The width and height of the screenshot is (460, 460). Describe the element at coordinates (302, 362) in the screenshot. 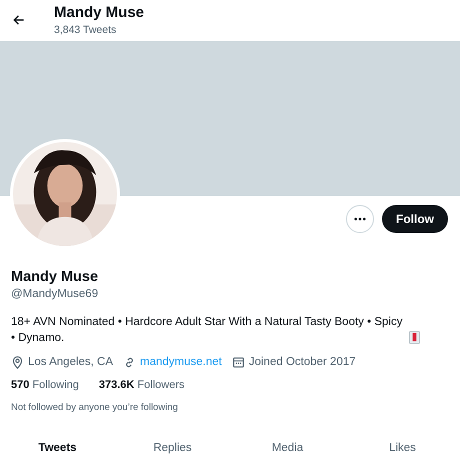

I see `join-date: Joined October 2017` at that location.